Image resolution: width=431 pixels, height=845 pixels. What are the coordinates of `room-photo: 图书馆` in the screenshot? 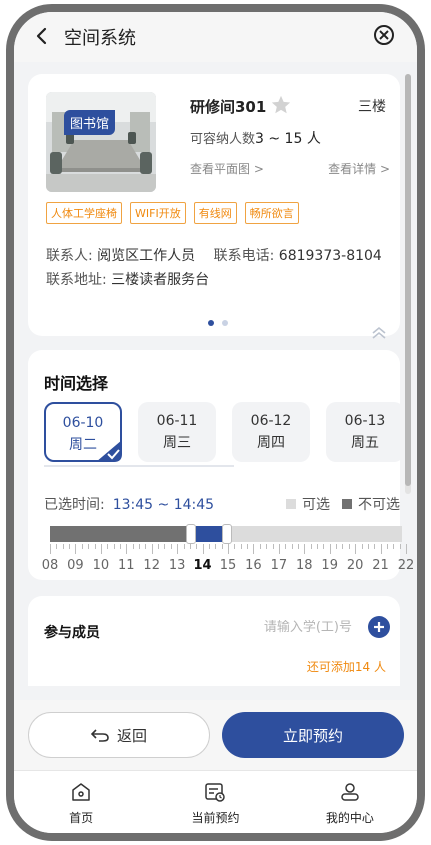 It's located at (101, 142).